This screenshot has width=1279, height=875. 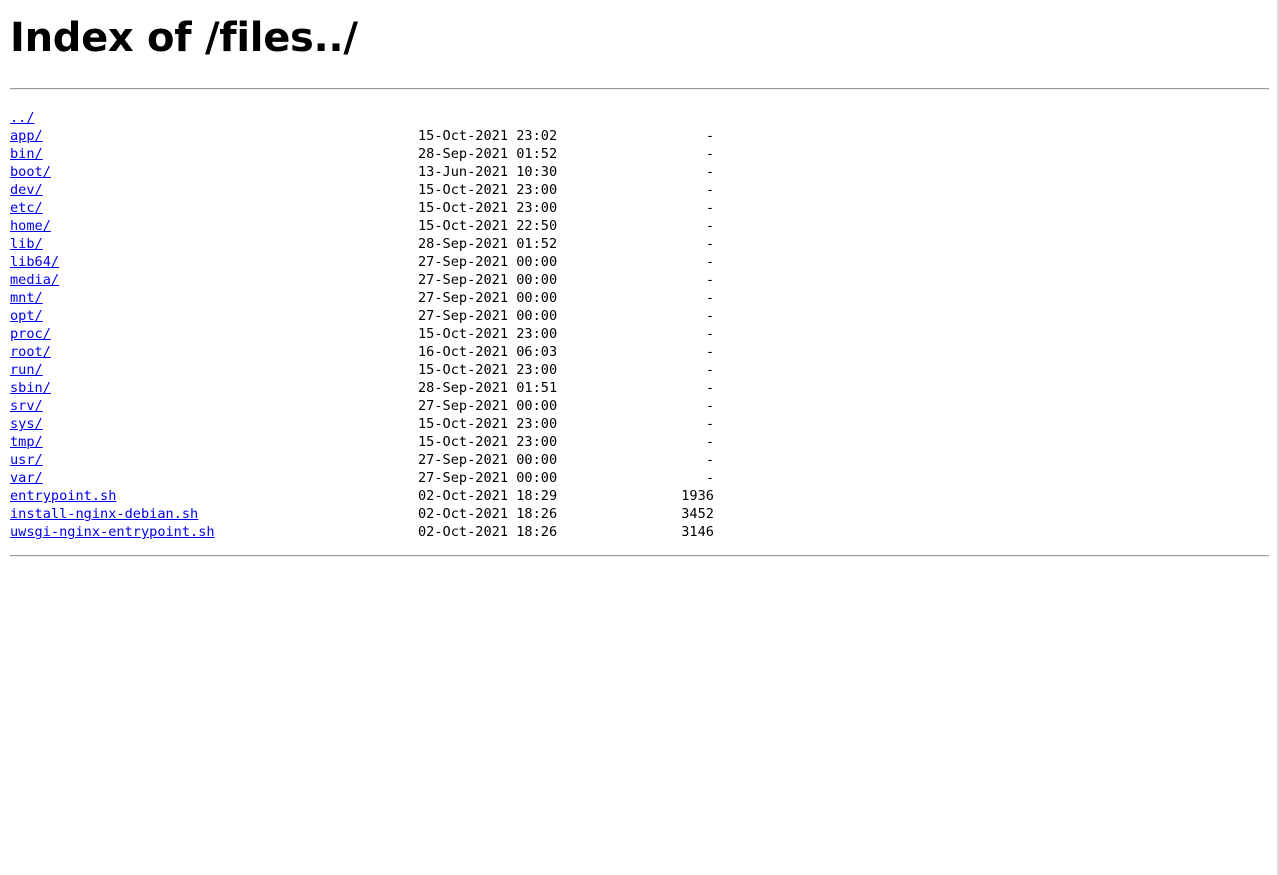 What do you see at coordinates (488, 496) in the screenshot?
I see `entry-date: 02-Oct-2021 18:29` at bounding box center [488, 496].